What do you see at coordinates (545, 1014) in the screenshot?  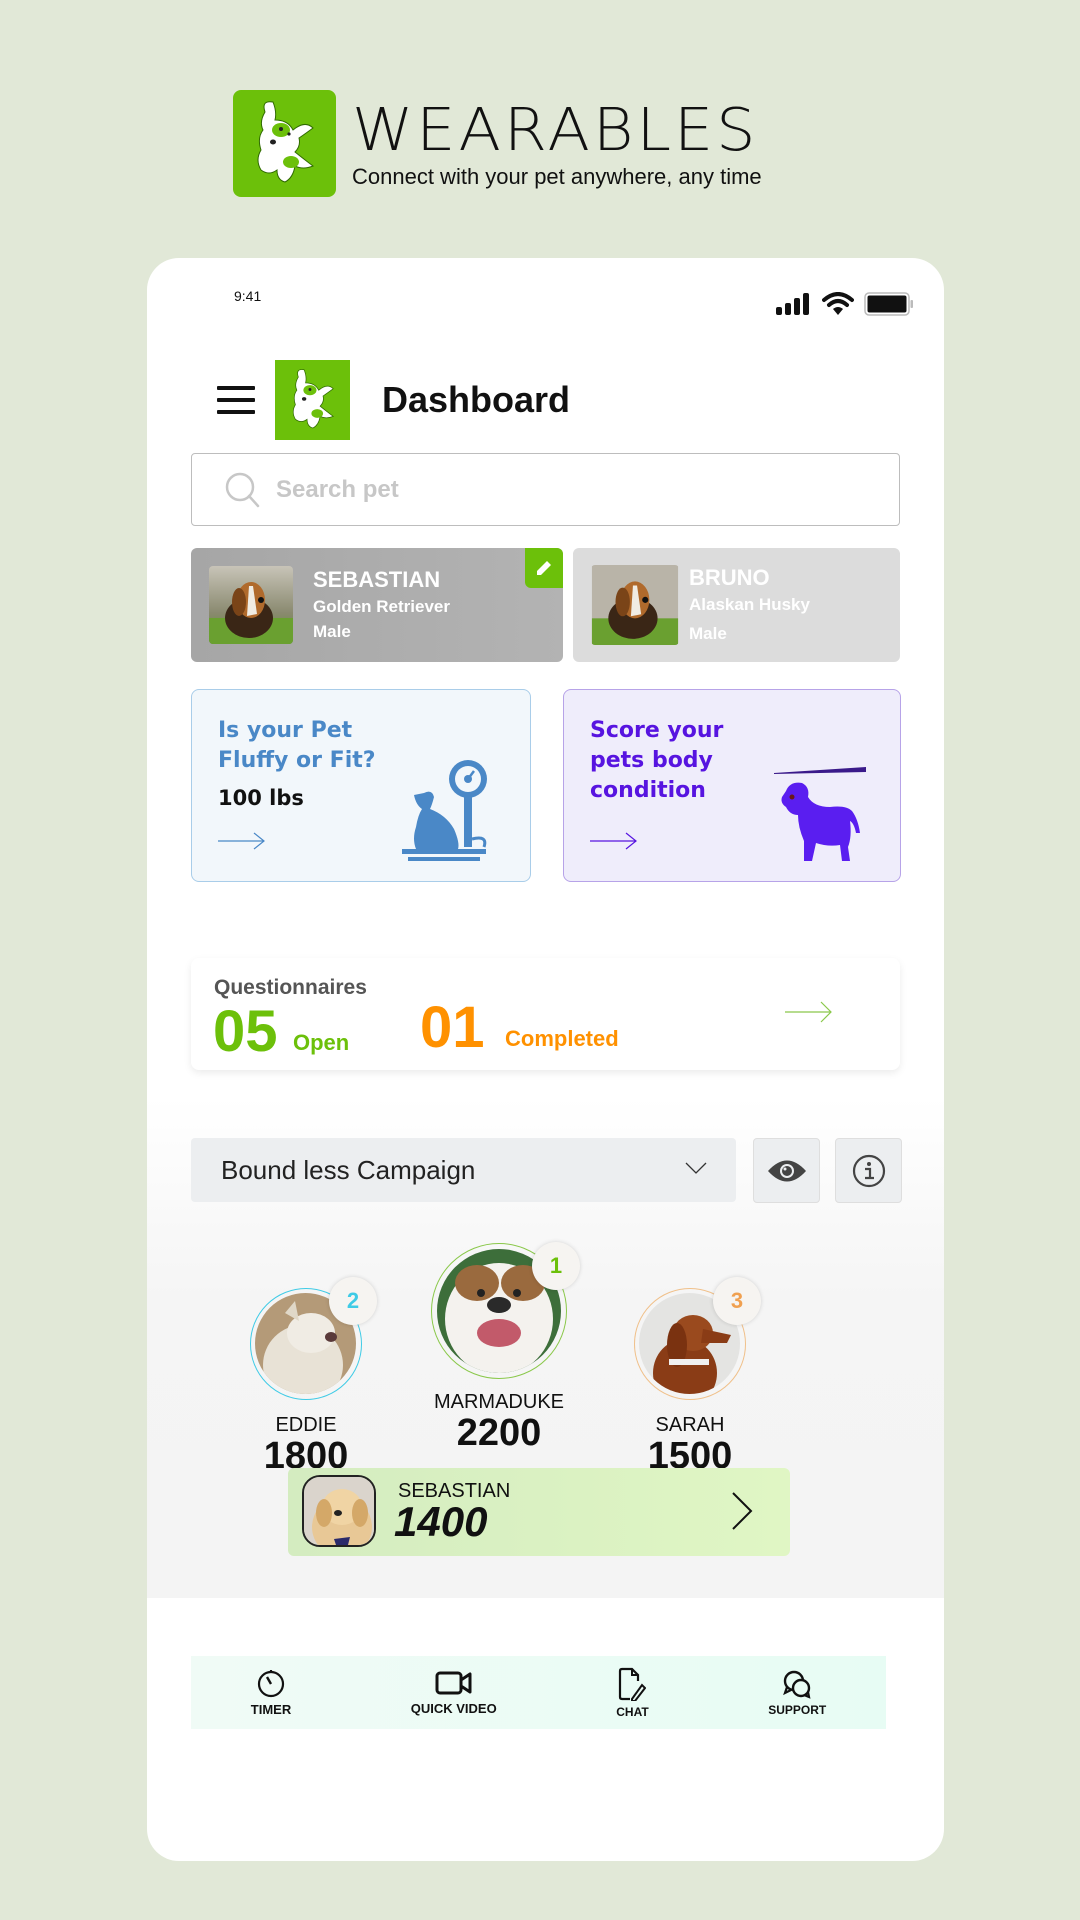 I see `questionnaires-card: Questionnaires 05 Open 01 Completed` at bounding box center [545, 1014].